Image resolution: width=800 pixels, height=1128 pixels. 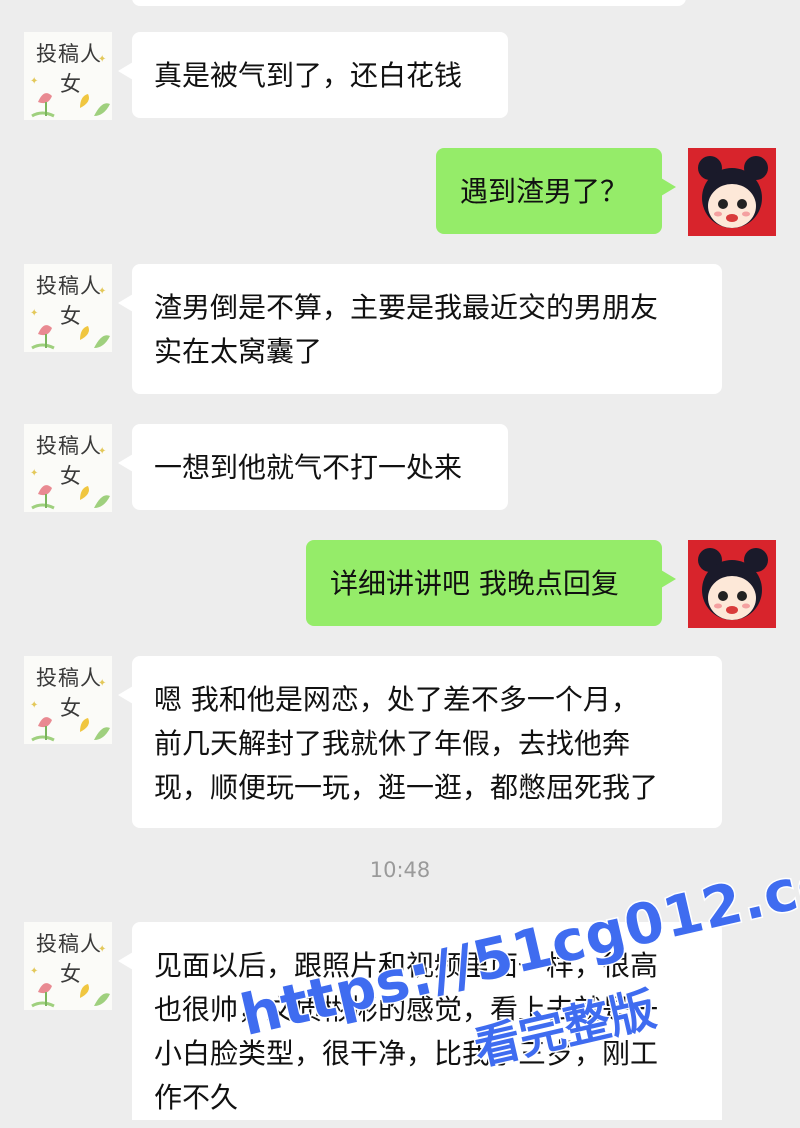 I want to click on message-bubble: 真是被气到了，还白花钱, so click(x=313, y=75).